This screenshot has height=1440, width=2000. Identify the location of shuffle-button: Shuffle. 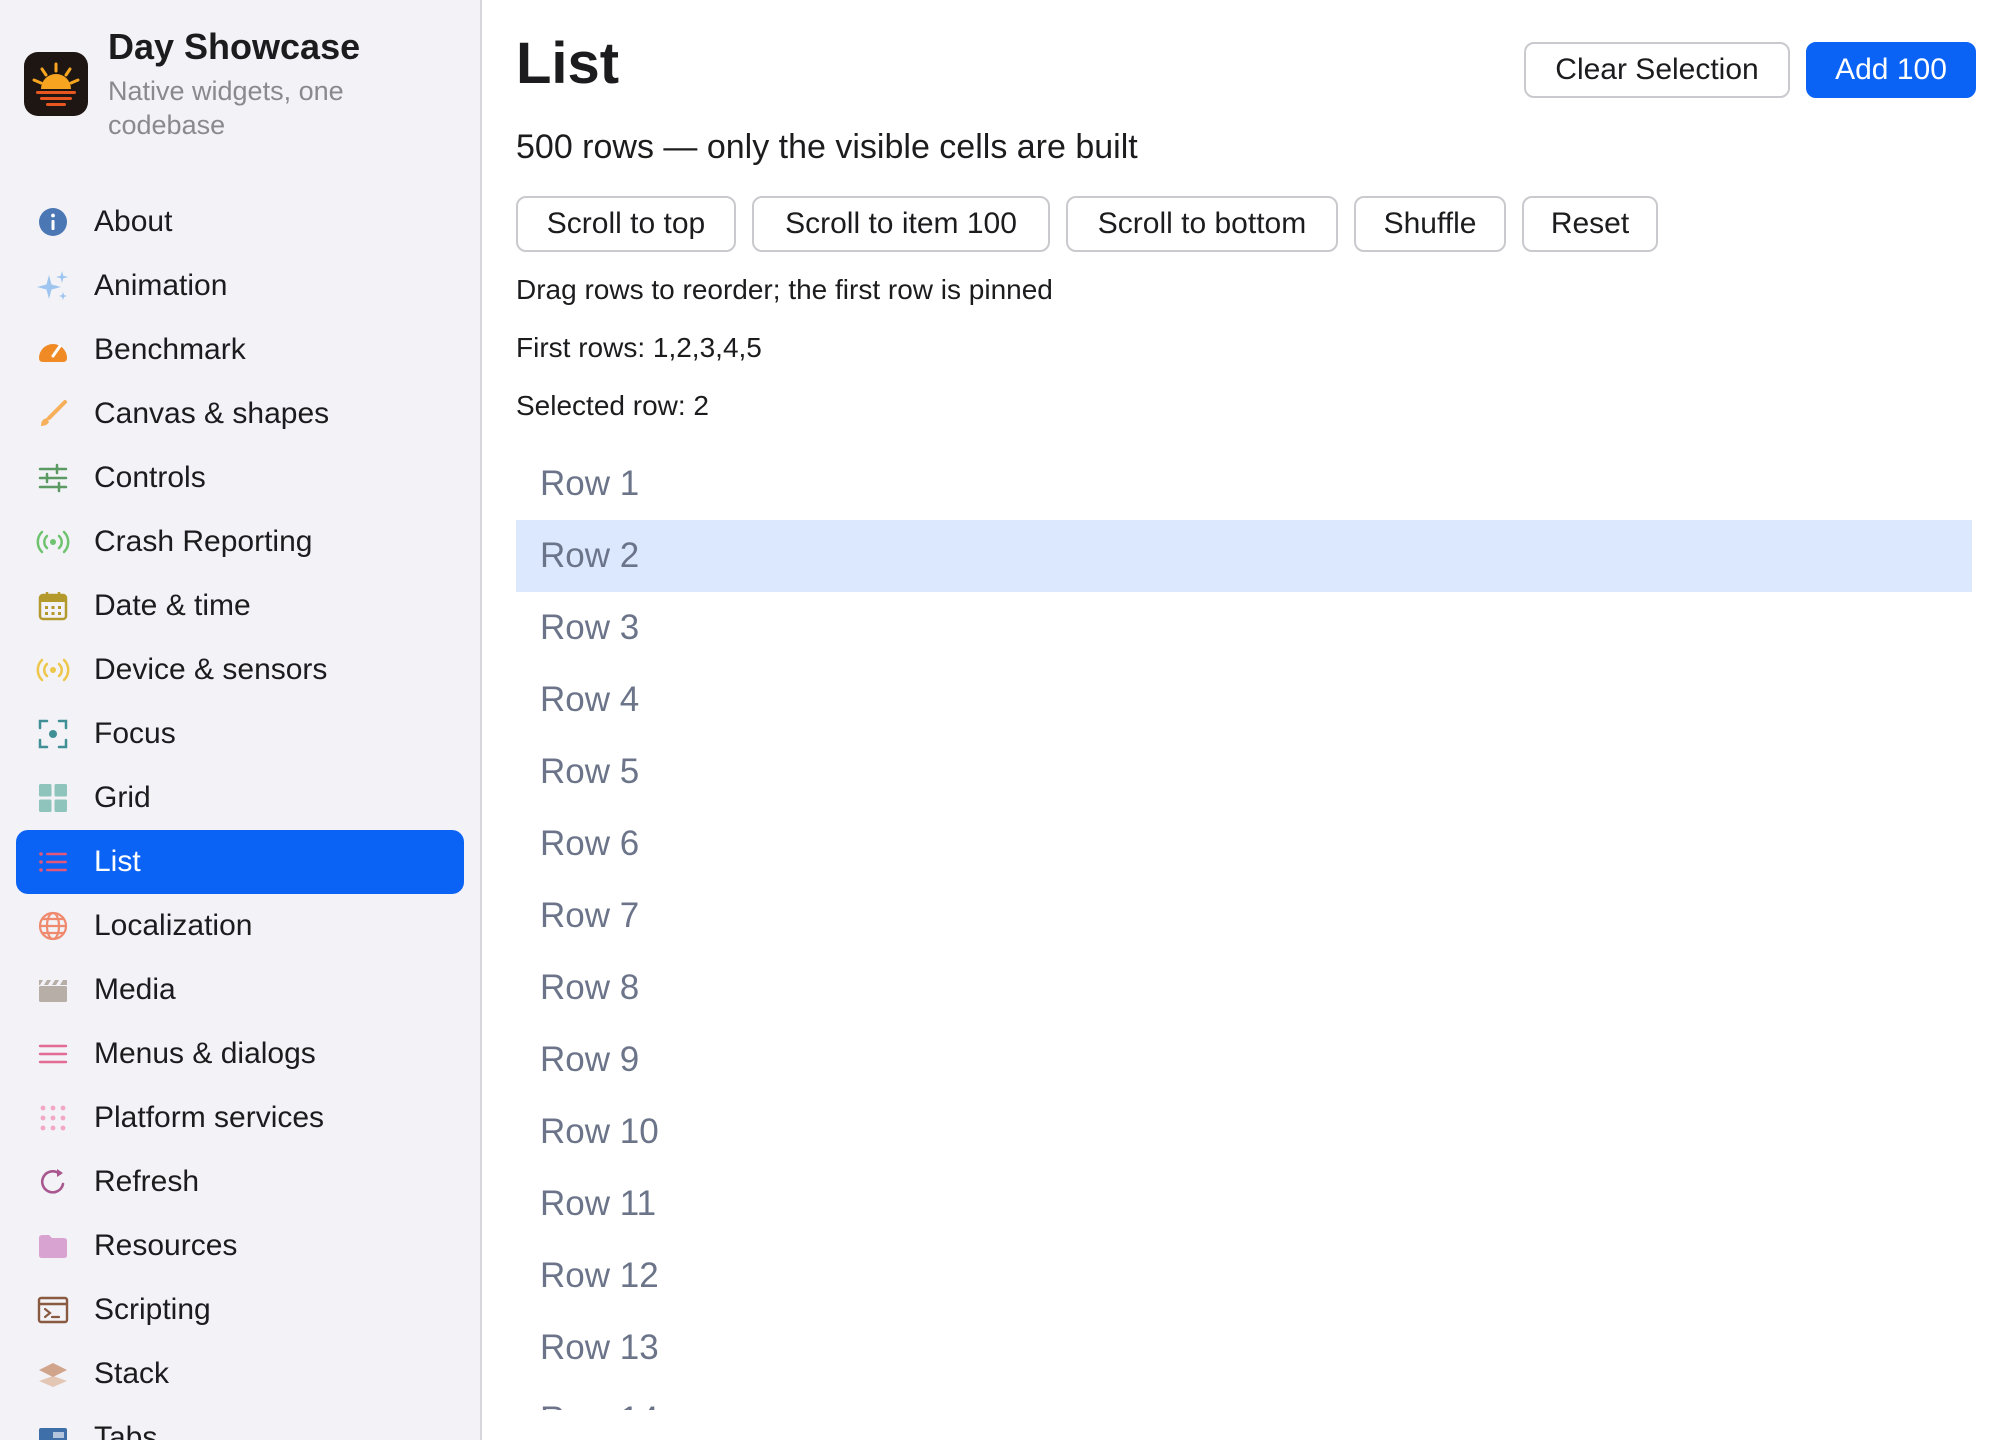
(1430, 224).